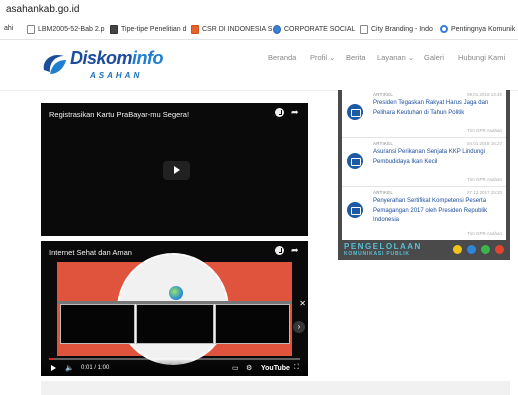 The image size is (518, 395). What do you see at coordinates (54, 368) in the screenshot?
I see `play-icon` at bounding box center [54, 368].